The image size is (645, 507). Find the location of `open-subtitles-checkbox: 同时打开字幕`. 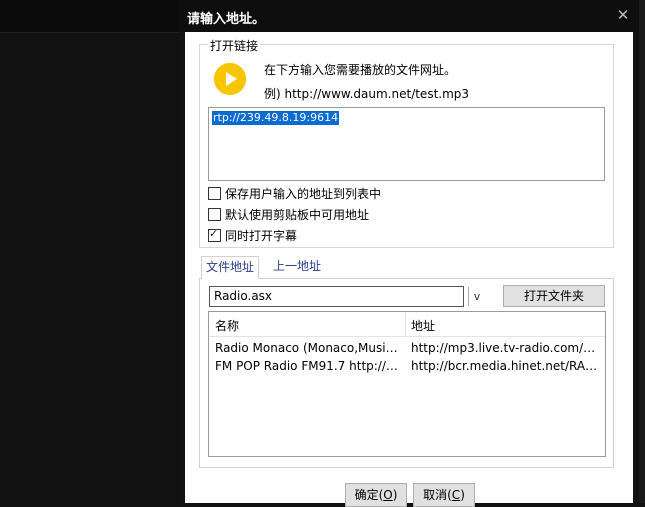

open-subtitles-checkbox: 同时打开字幕 is located at coordinates (328, 235).